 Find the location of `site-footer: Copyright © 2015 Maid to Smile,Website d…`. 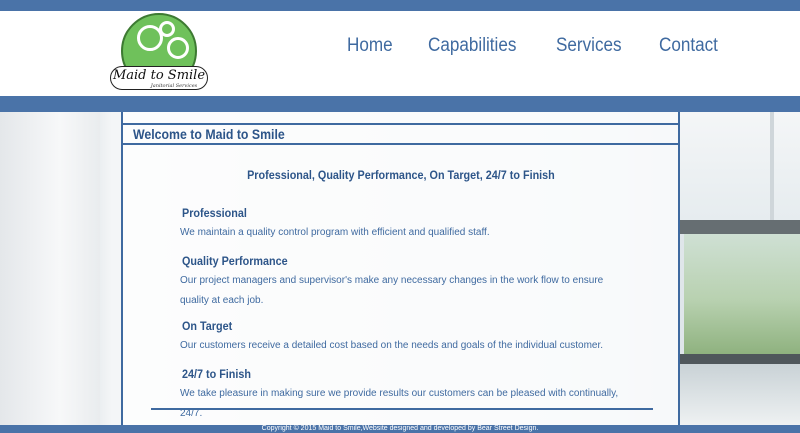

site-footer: Copyright © 2015 Maid to Smile,Website d… is located at coordinates (400, 429).